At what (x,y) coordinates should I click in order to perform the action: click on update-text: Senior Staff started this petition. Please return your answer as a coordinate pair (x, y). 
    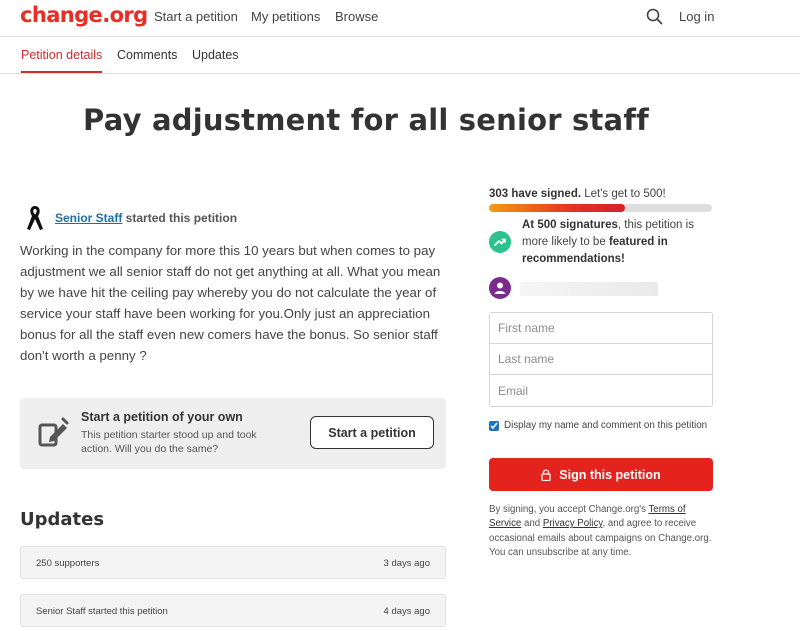
    Looking at the image, I should click on (102, 611).